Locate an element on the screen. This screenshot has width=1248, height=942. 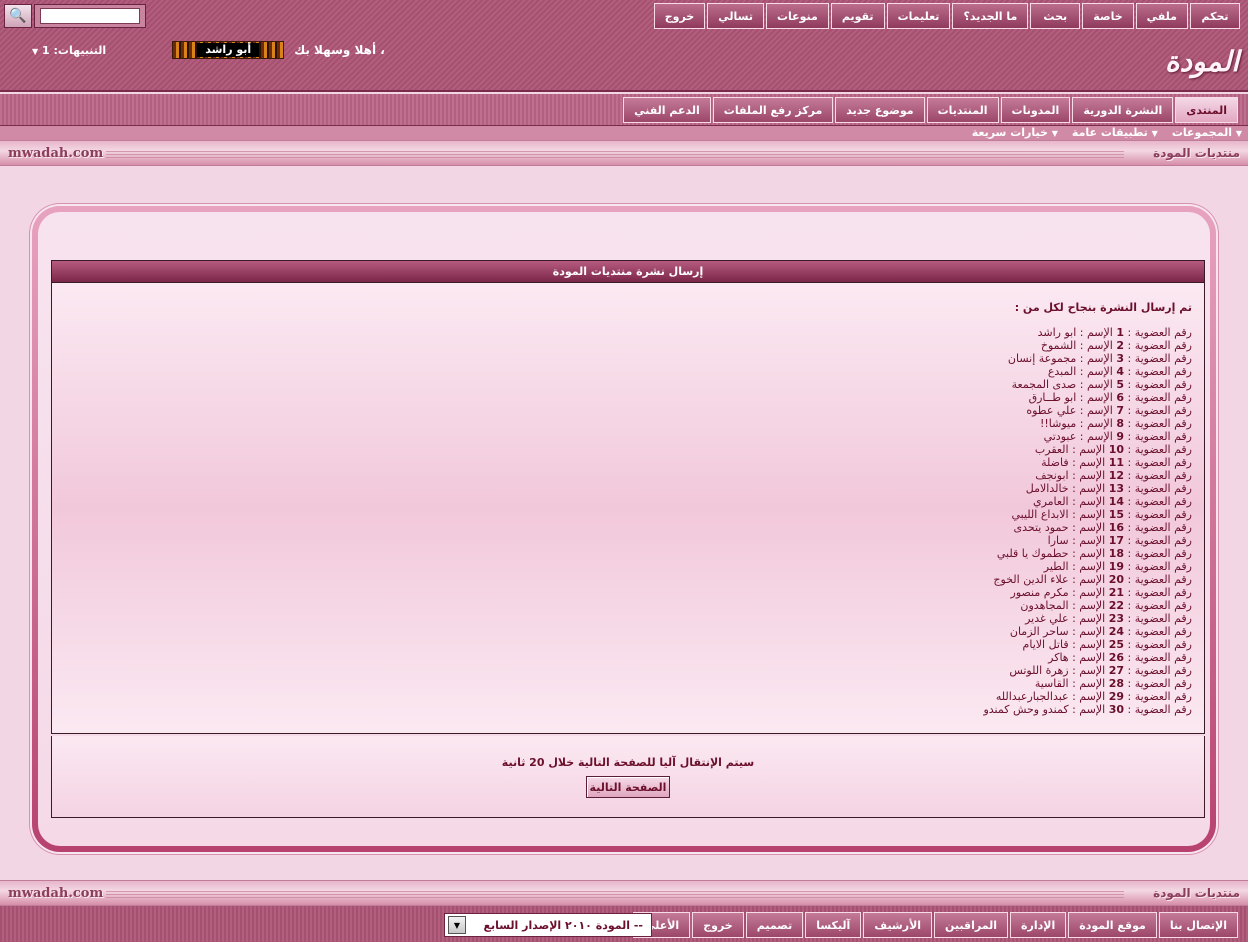
style-select: ▼ -- المودة ٢٠١٠ الإصدار السابع is located at coordinates (548, 925).